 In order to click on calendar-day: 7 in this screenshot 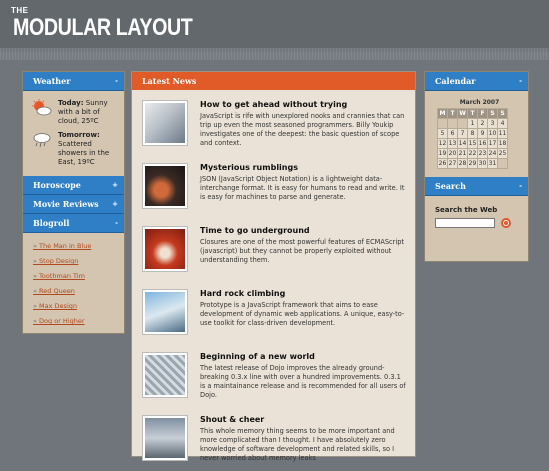, I will do `click(462, 133)`.